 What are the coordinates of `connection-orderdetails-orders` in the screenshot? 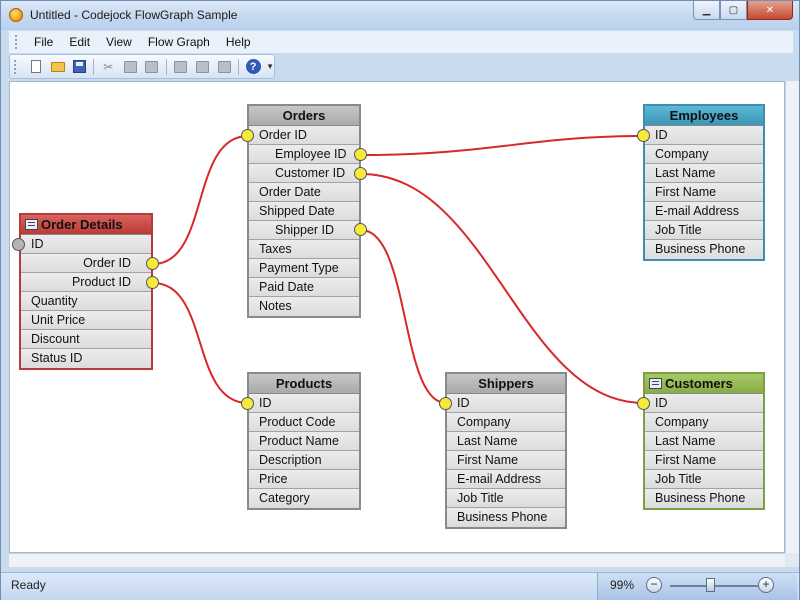 It's located at (200, 200).